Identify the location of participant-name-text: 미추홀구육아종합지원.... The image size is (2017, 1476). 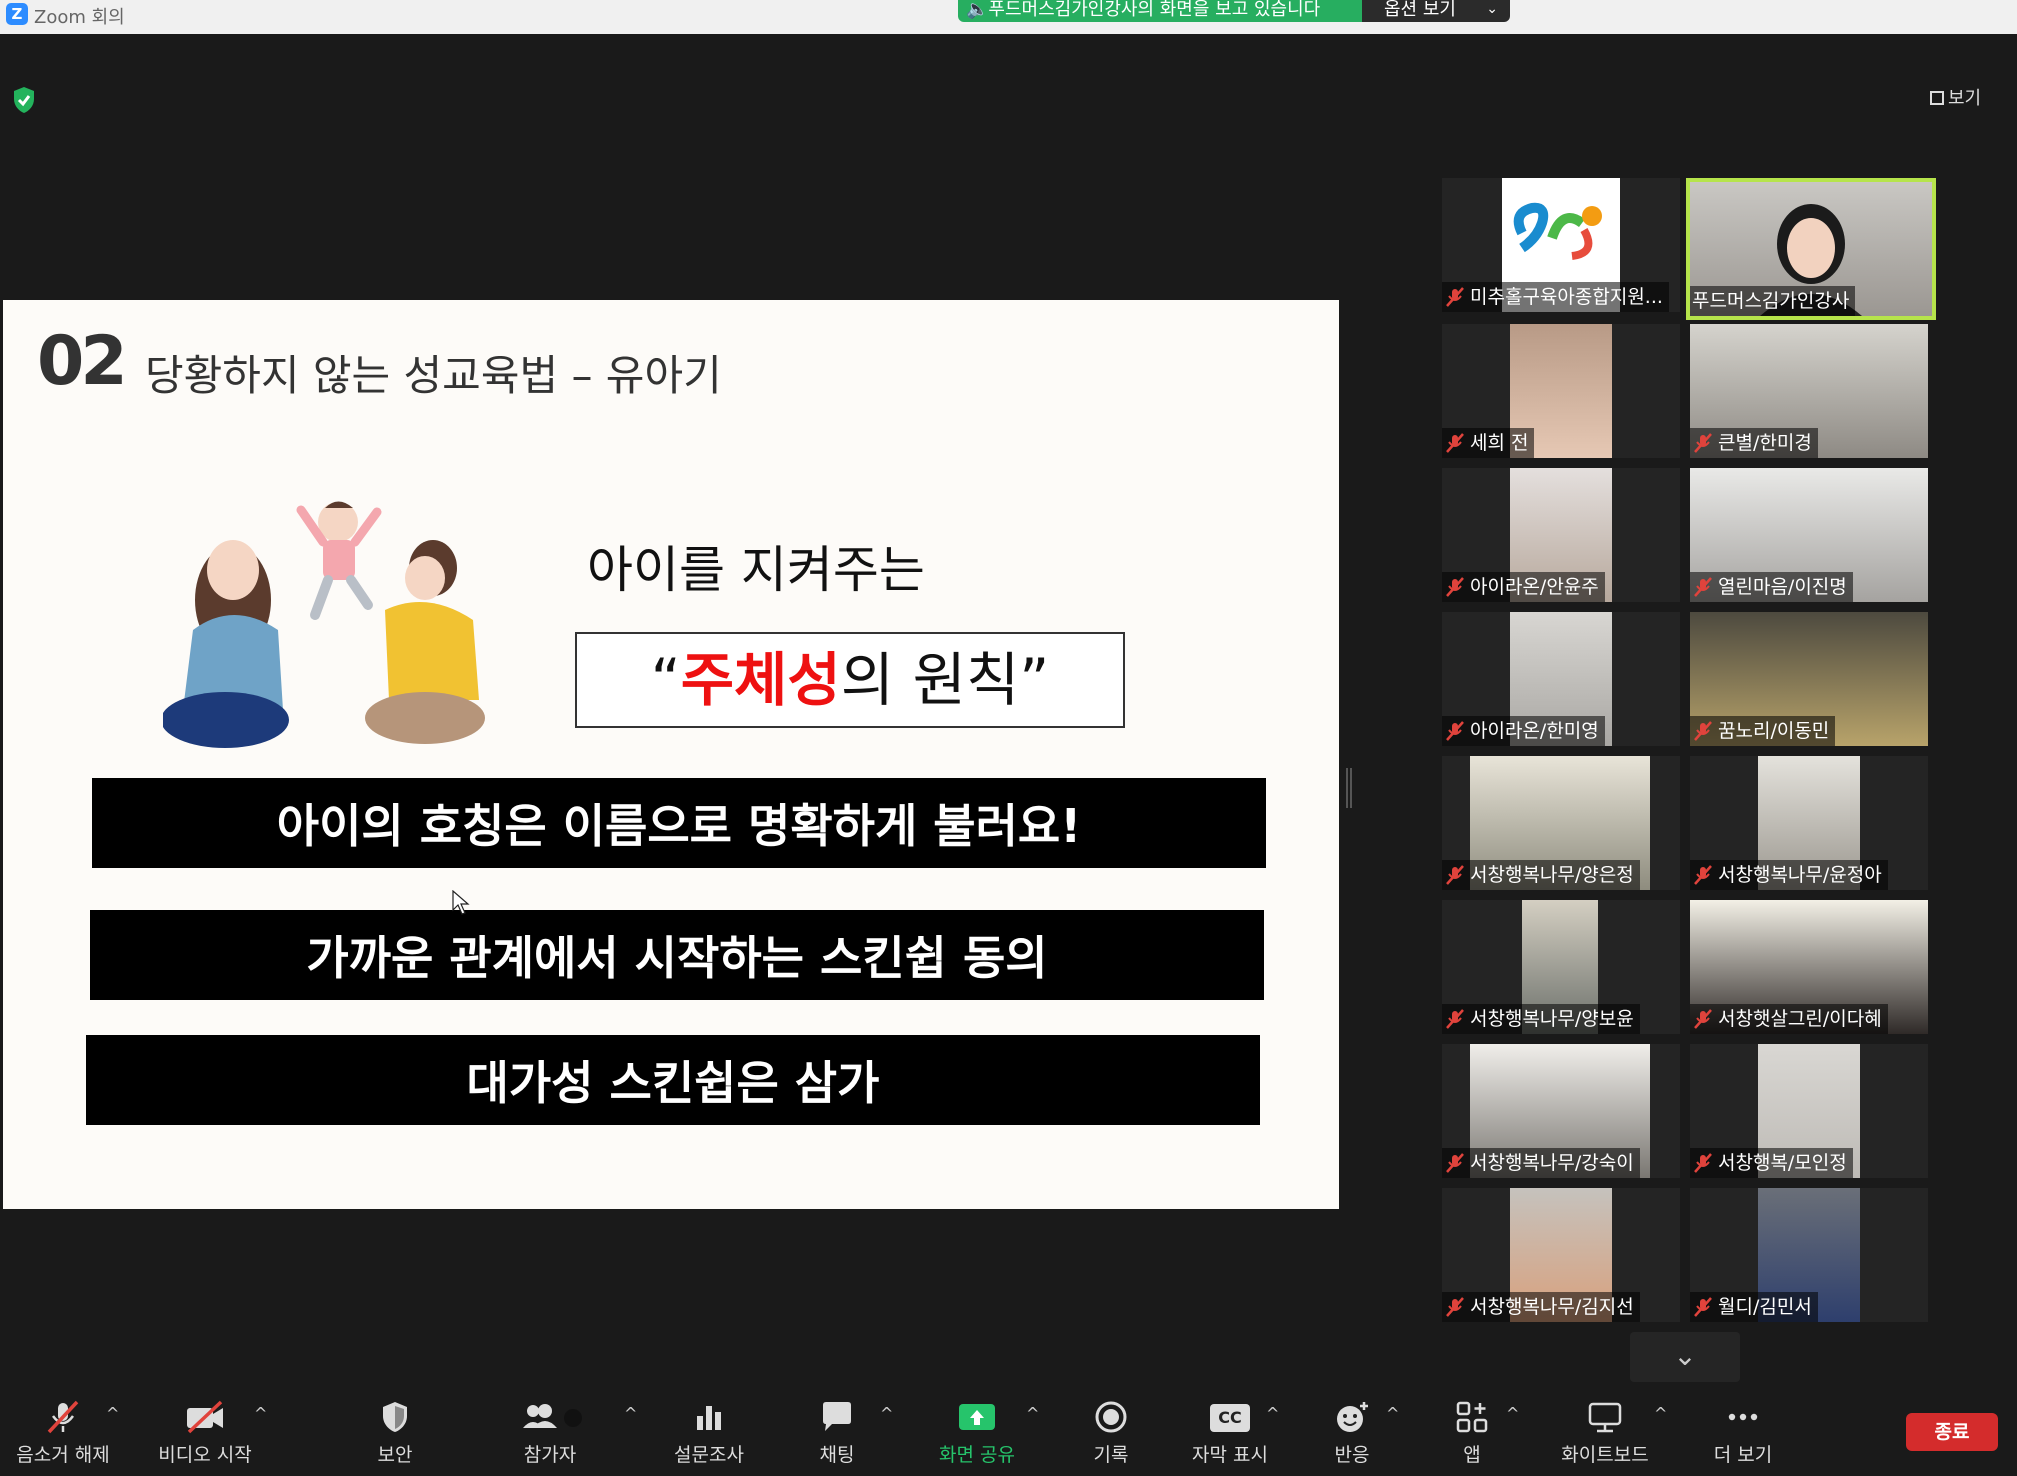
(1566, 297).